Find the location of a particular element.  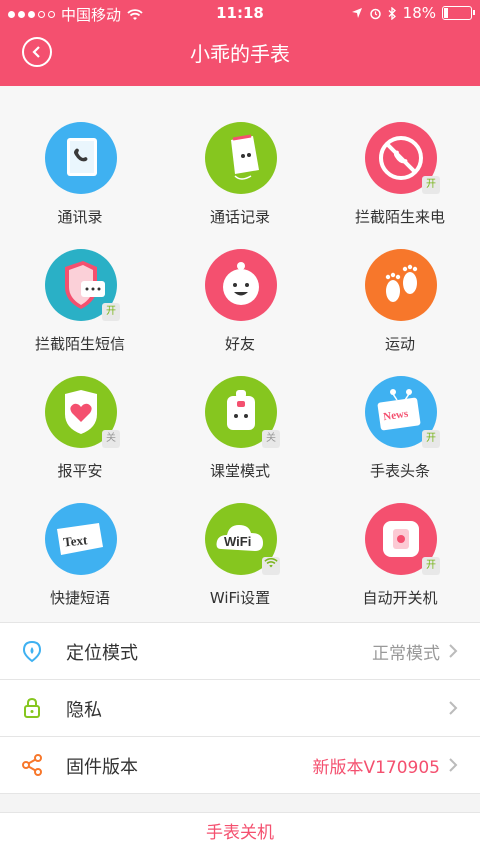

shutdown-watch-button: 手表关机 is located at coordinates (240, 833).